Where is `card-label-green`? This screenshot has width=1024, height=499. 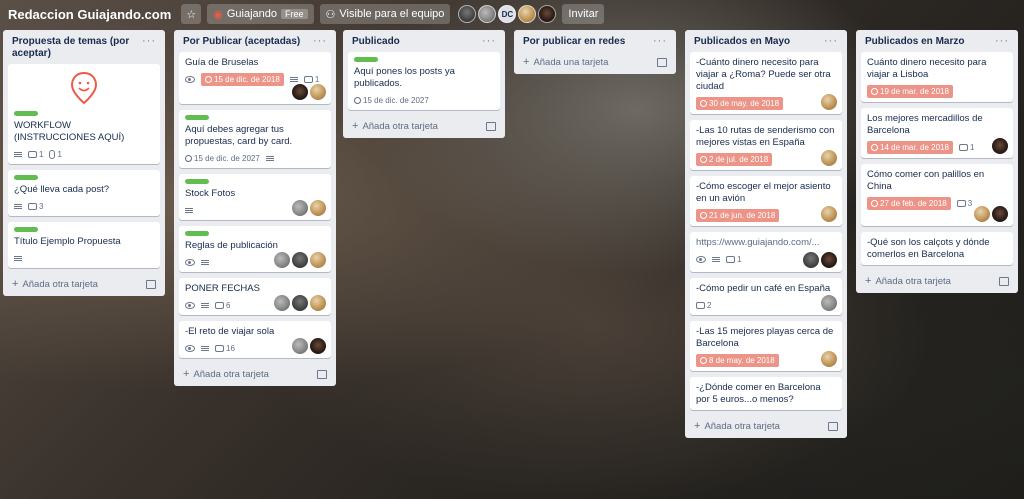 card-label-green is located at coordinates (26, 113).